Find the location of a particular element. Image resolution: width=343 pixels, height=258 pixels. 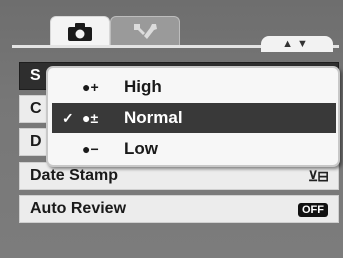

menu-row-label: Auto Review is located at coordinates (78, 208).